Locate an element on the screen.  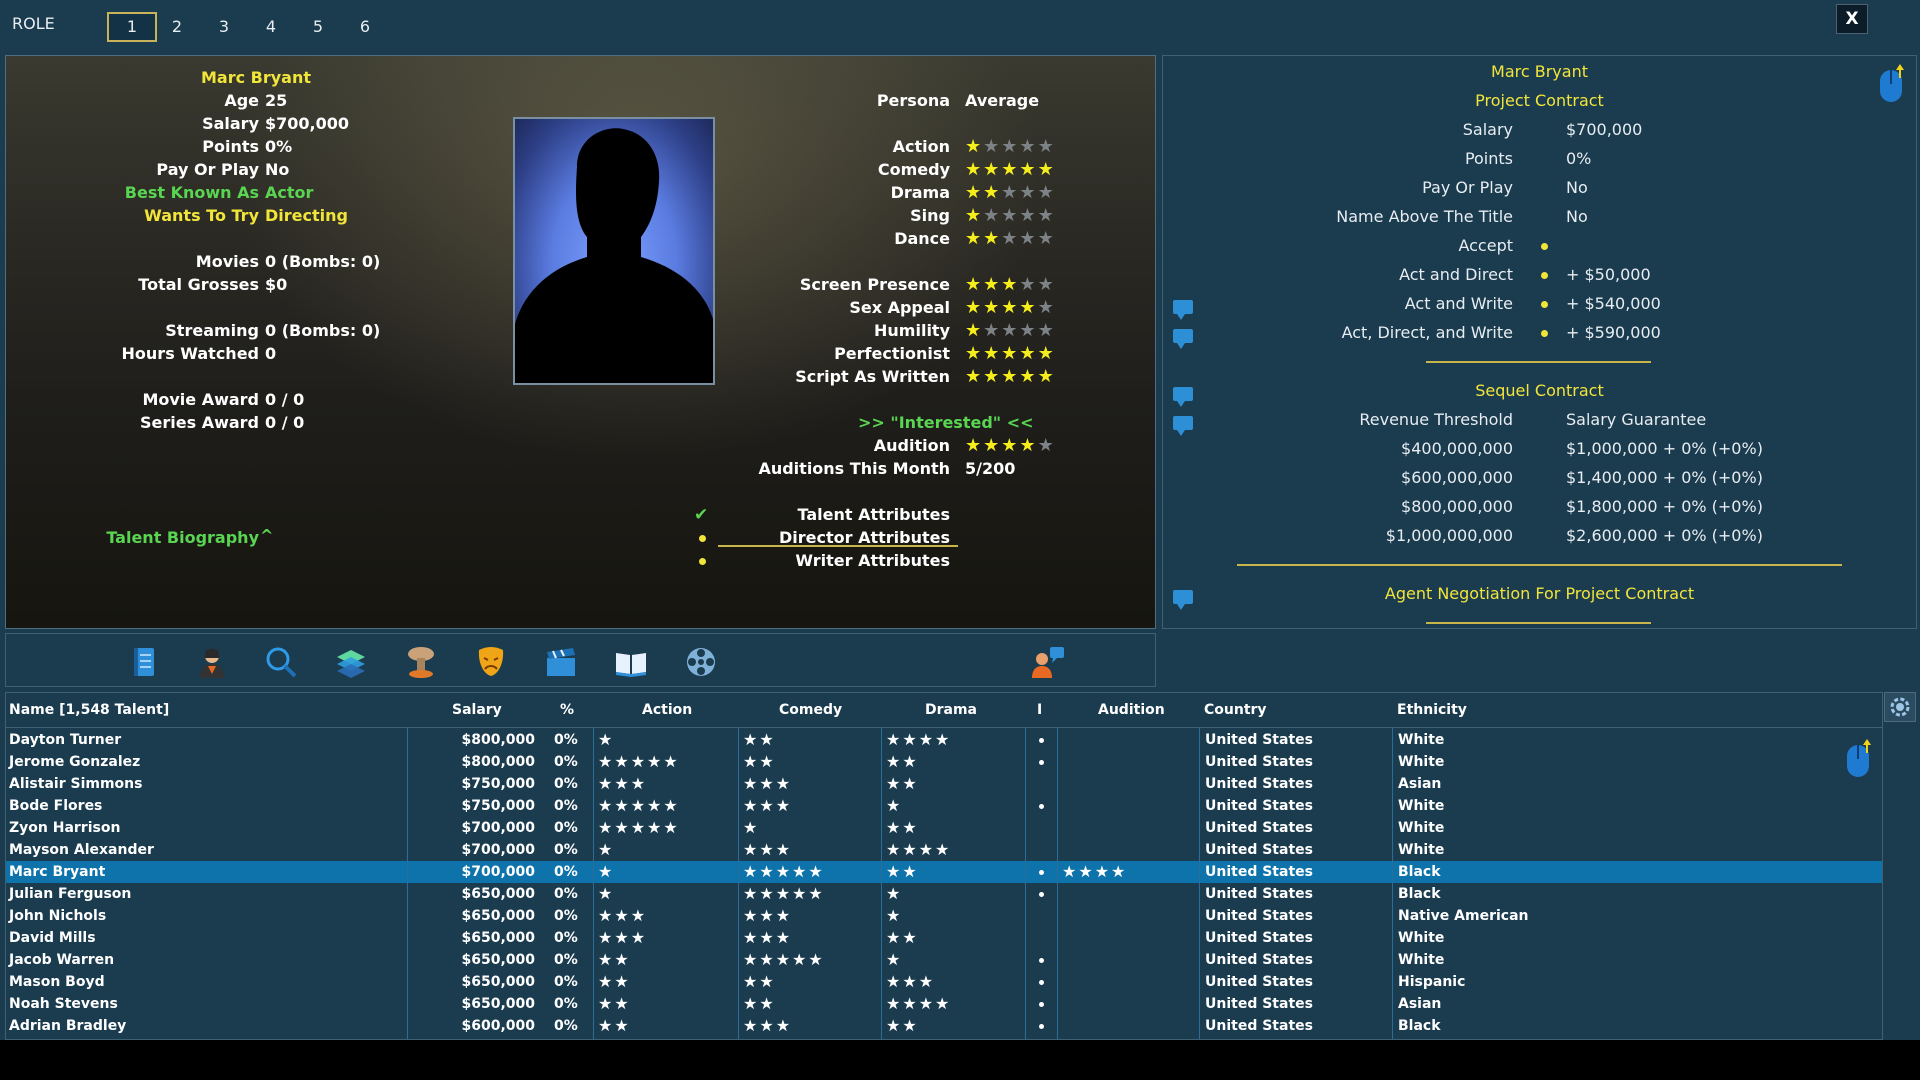
col-comedy-header: Comedy is located at coordinates (810, 710).